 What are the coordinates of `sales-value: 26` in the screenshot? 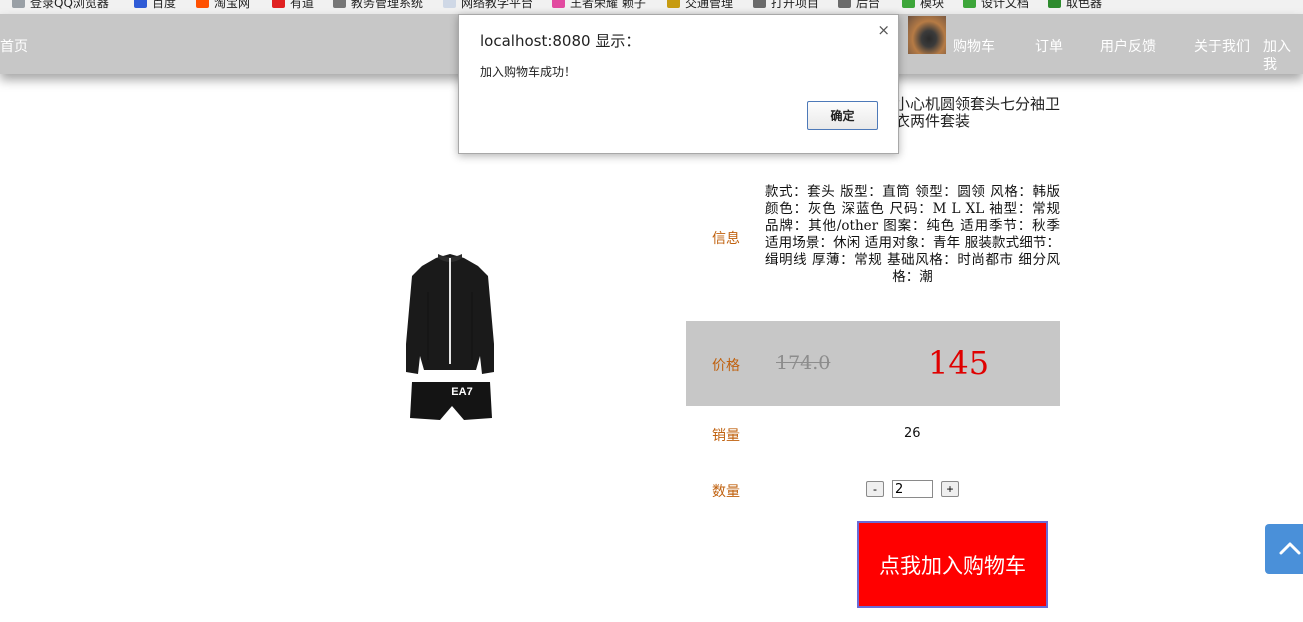 It's located at (912, 433).